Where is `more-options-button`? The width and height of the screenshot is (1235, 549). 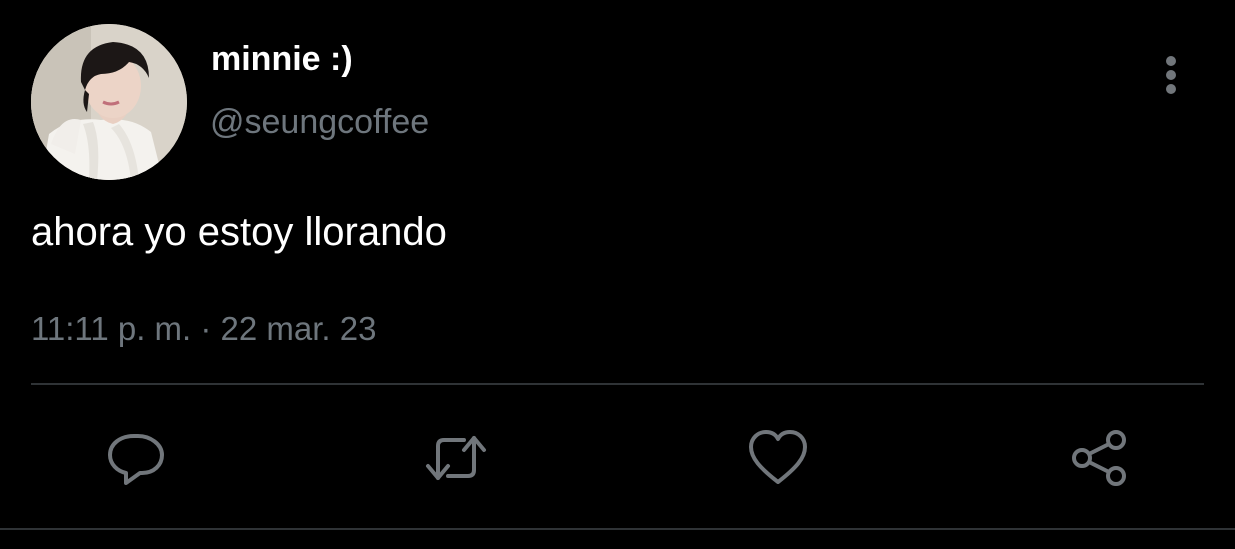 more-options-button is located at coordinates (1172, 75).